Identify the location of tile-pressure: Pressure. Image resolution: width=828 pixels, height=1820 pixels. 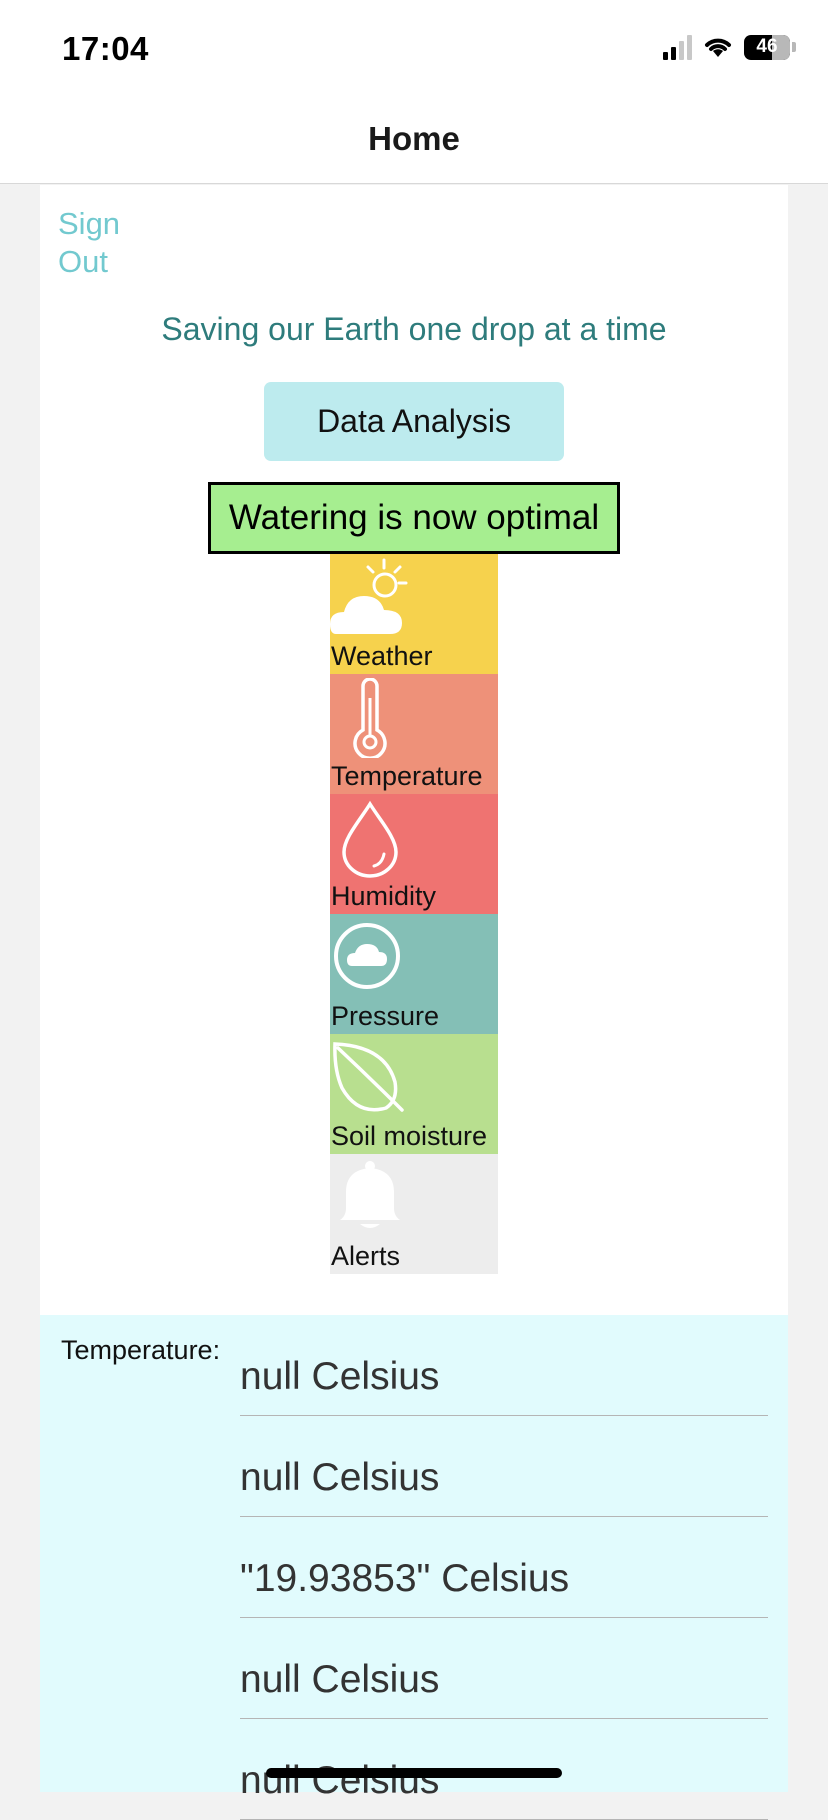
(414, 974).